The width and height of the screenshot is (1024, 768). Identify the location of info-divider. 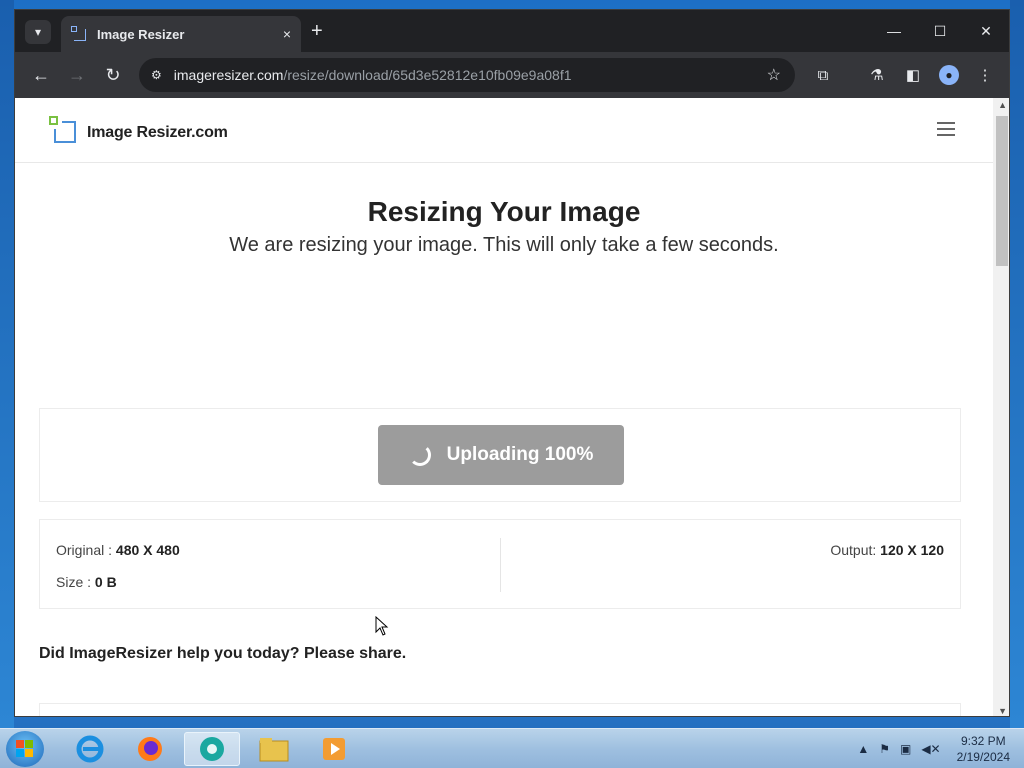
(500, 565).